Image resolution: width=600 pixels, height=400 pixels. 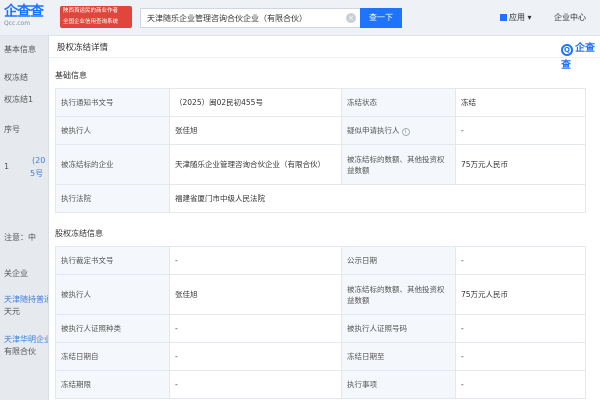 I want to click on section-basic-info-title: 基础信息, so click(x=71, y=75).